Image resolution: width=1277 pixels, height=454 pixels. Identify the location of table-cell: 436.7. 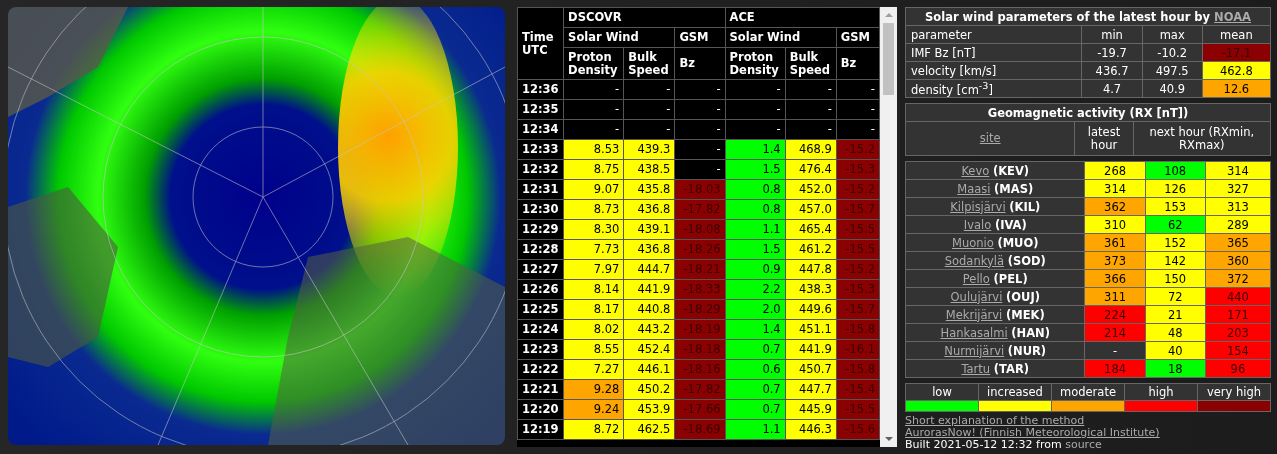
(1112, 70).